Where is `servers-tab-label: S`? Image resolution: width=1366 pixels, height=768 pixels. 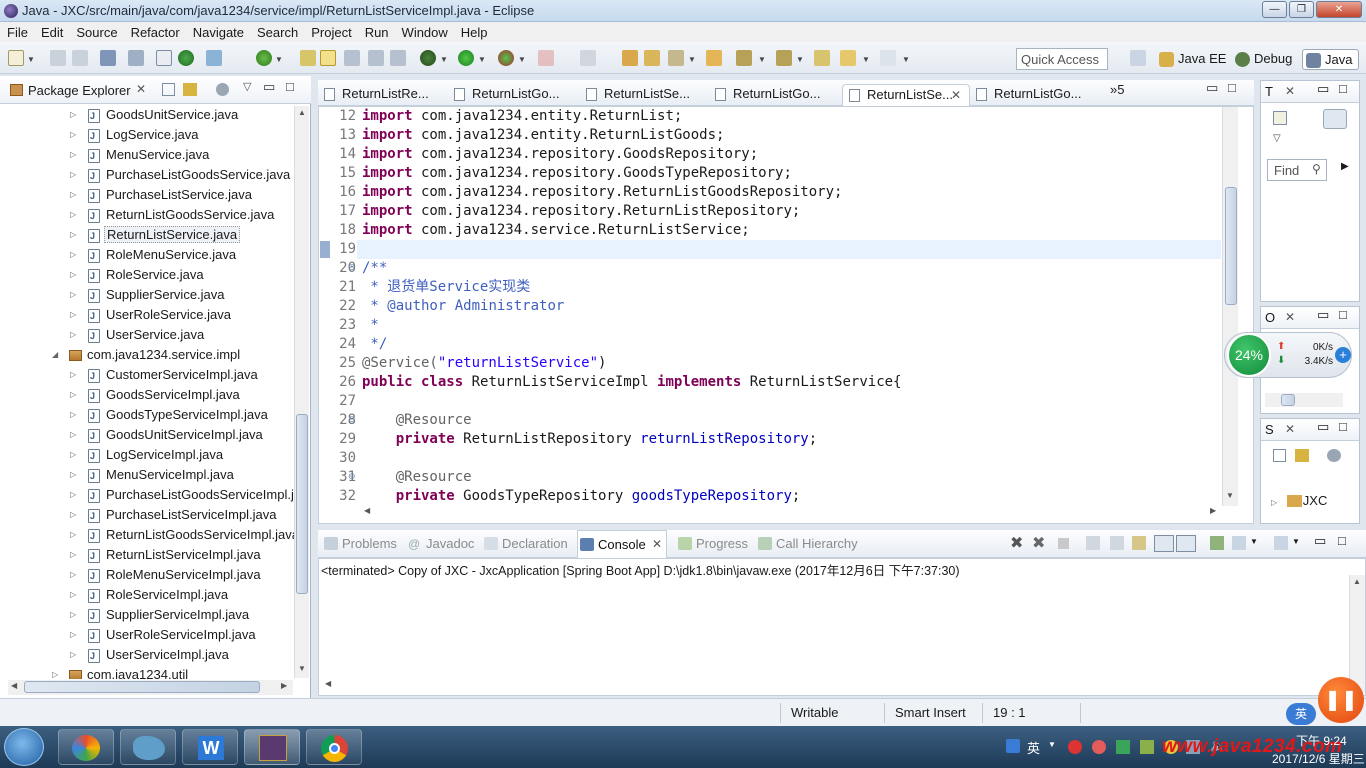 servers-tab-label: S is located at coordinates (1269, 429).